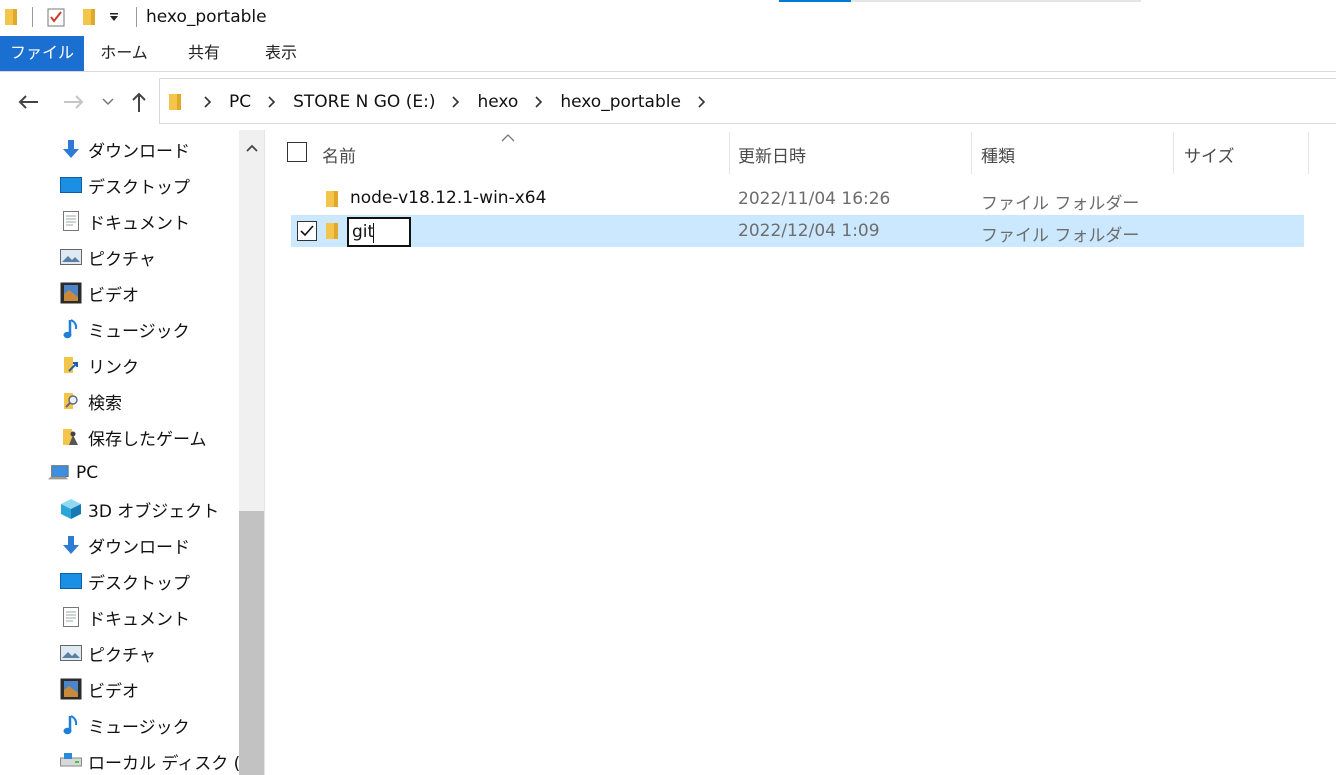 This screenshot has width=1336, height=775. I want to click on sidebar-item-links: リンク, so click(99, 365).